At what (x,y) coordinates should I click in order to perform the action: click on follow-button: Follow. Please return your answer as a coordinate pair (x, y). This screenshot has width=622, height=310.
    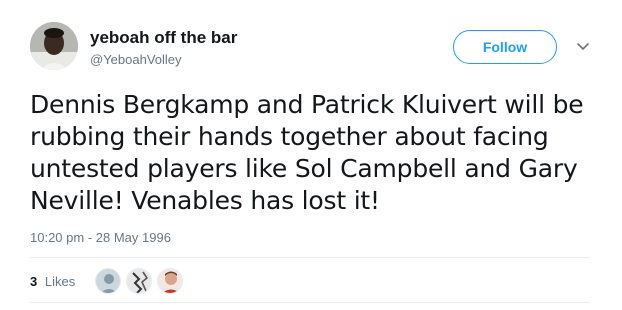
    Looking at the image, I should click on (505, 47).